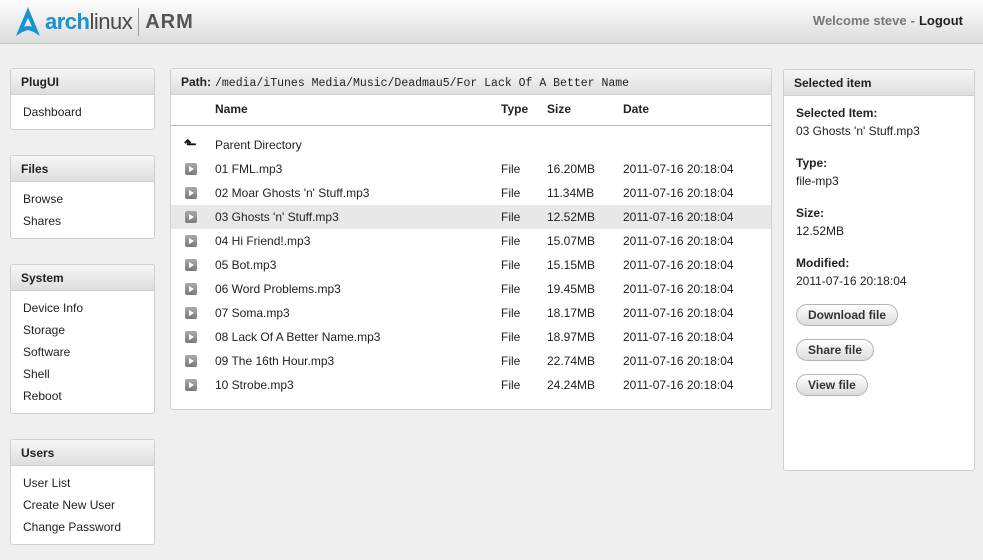 This screenshot has width=983, height=560. Describe the element at coordinates (263, 241) in the screenshot. I see `file-name: 04 Hi Friend!.mp3` at that location.